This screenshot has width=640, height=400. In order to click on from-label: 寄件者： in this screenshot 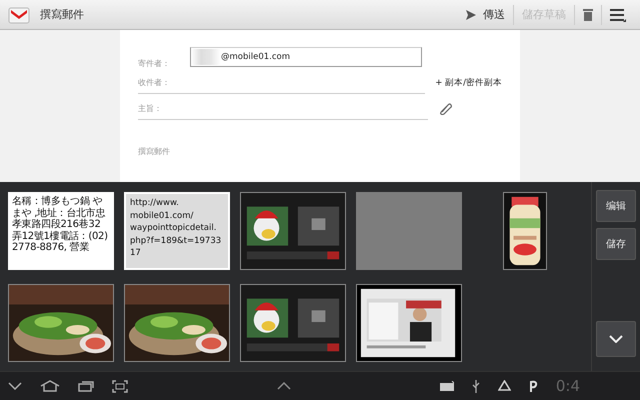, I will do `click(154, 63)`.